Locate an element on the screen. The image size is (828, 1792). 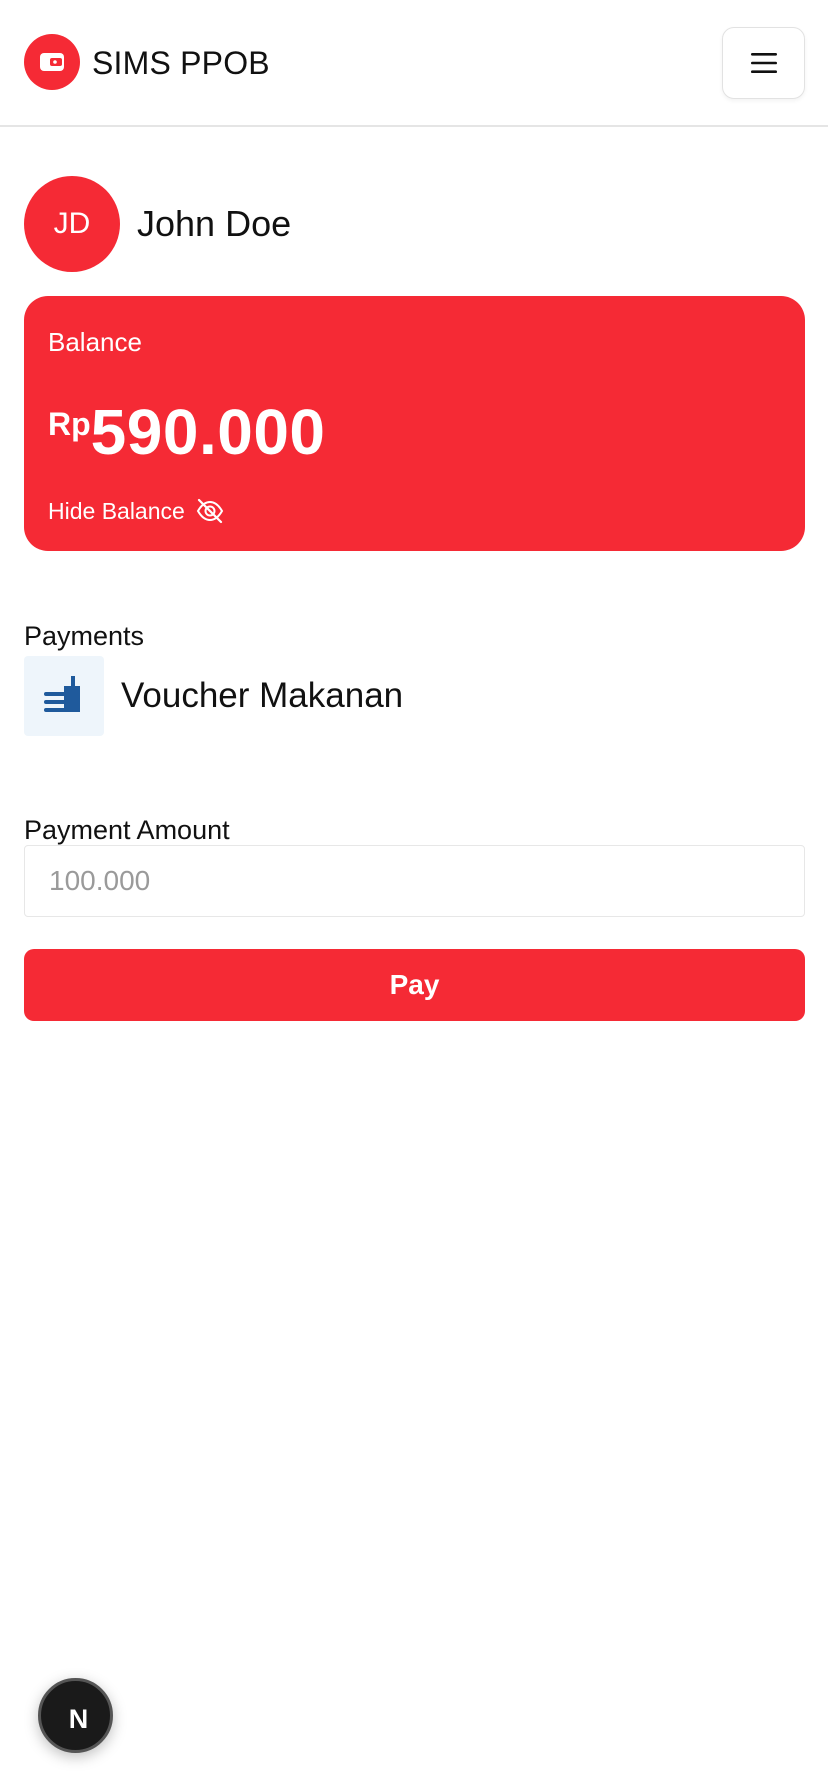
user-name: John Doe is located at coordinates (214, 223).